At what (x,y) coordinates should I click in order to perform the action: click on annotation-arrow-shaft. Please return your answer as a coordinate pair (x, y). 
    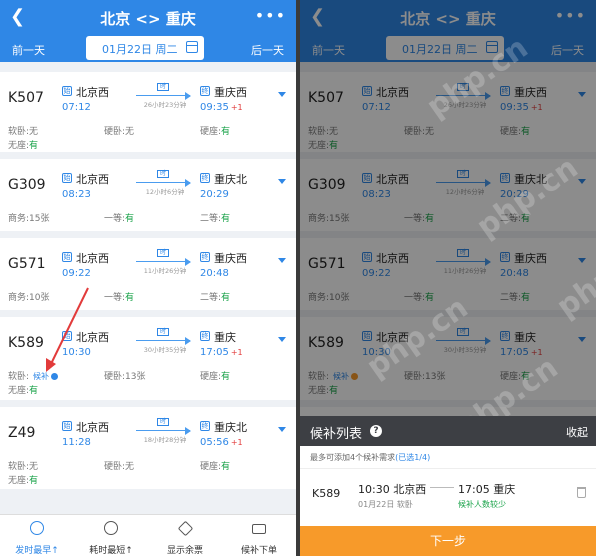
    Looking at the image, I should click on (69, 327).